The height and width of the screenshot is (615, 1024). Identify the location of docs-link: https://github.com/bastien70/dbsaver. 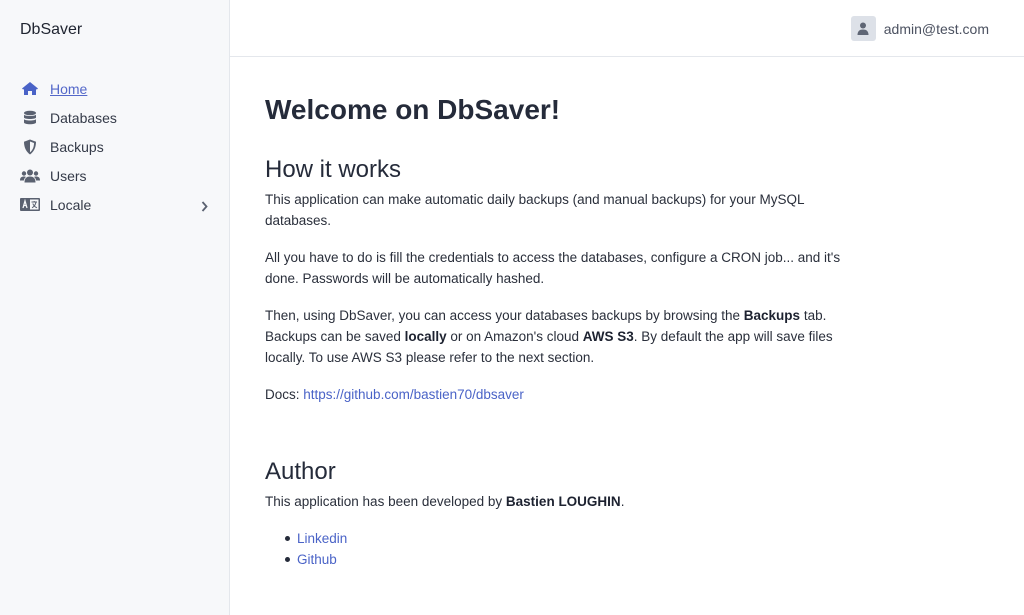
(413, 394).